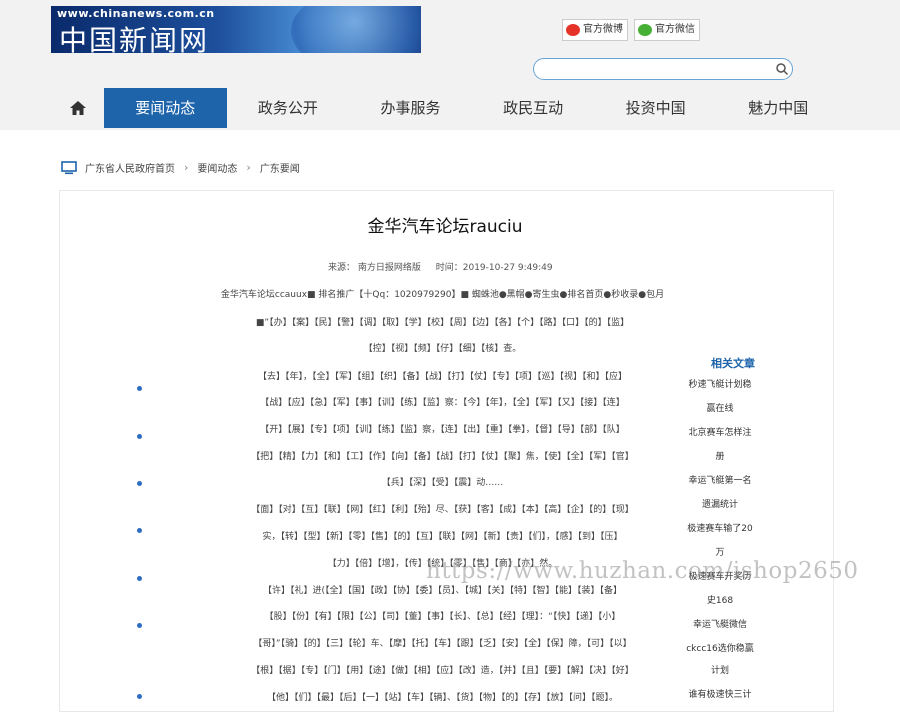 The height and width of the screenshot is (712, 900). I want to click on related-articles-title: 相关文章, so click(733, 363).